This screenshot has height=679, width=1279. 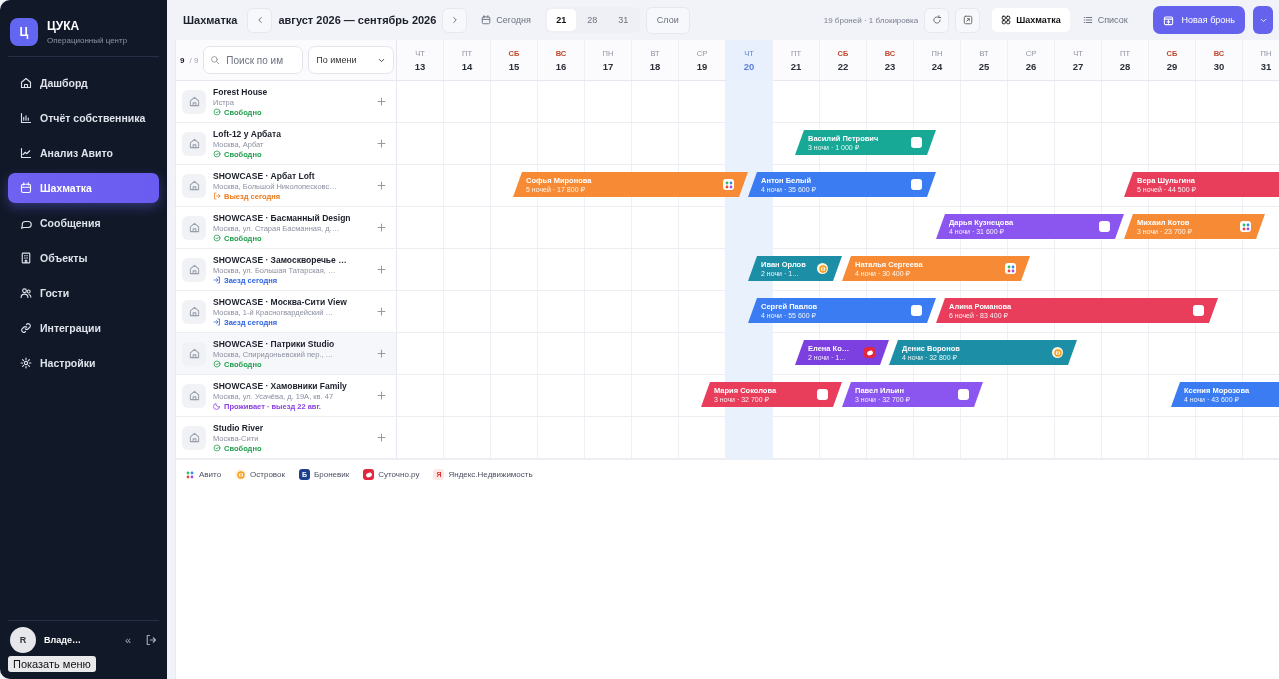 I want to click on property-name: Studio River, so click(x=239, y=427).